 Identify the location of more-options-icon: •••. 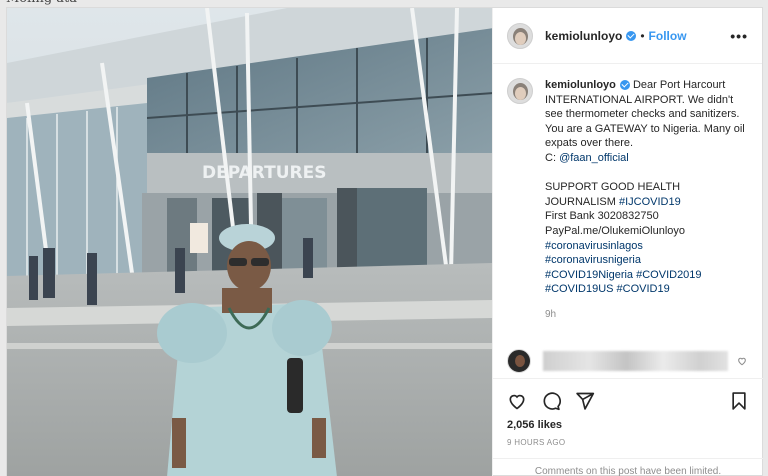
(739, 36).